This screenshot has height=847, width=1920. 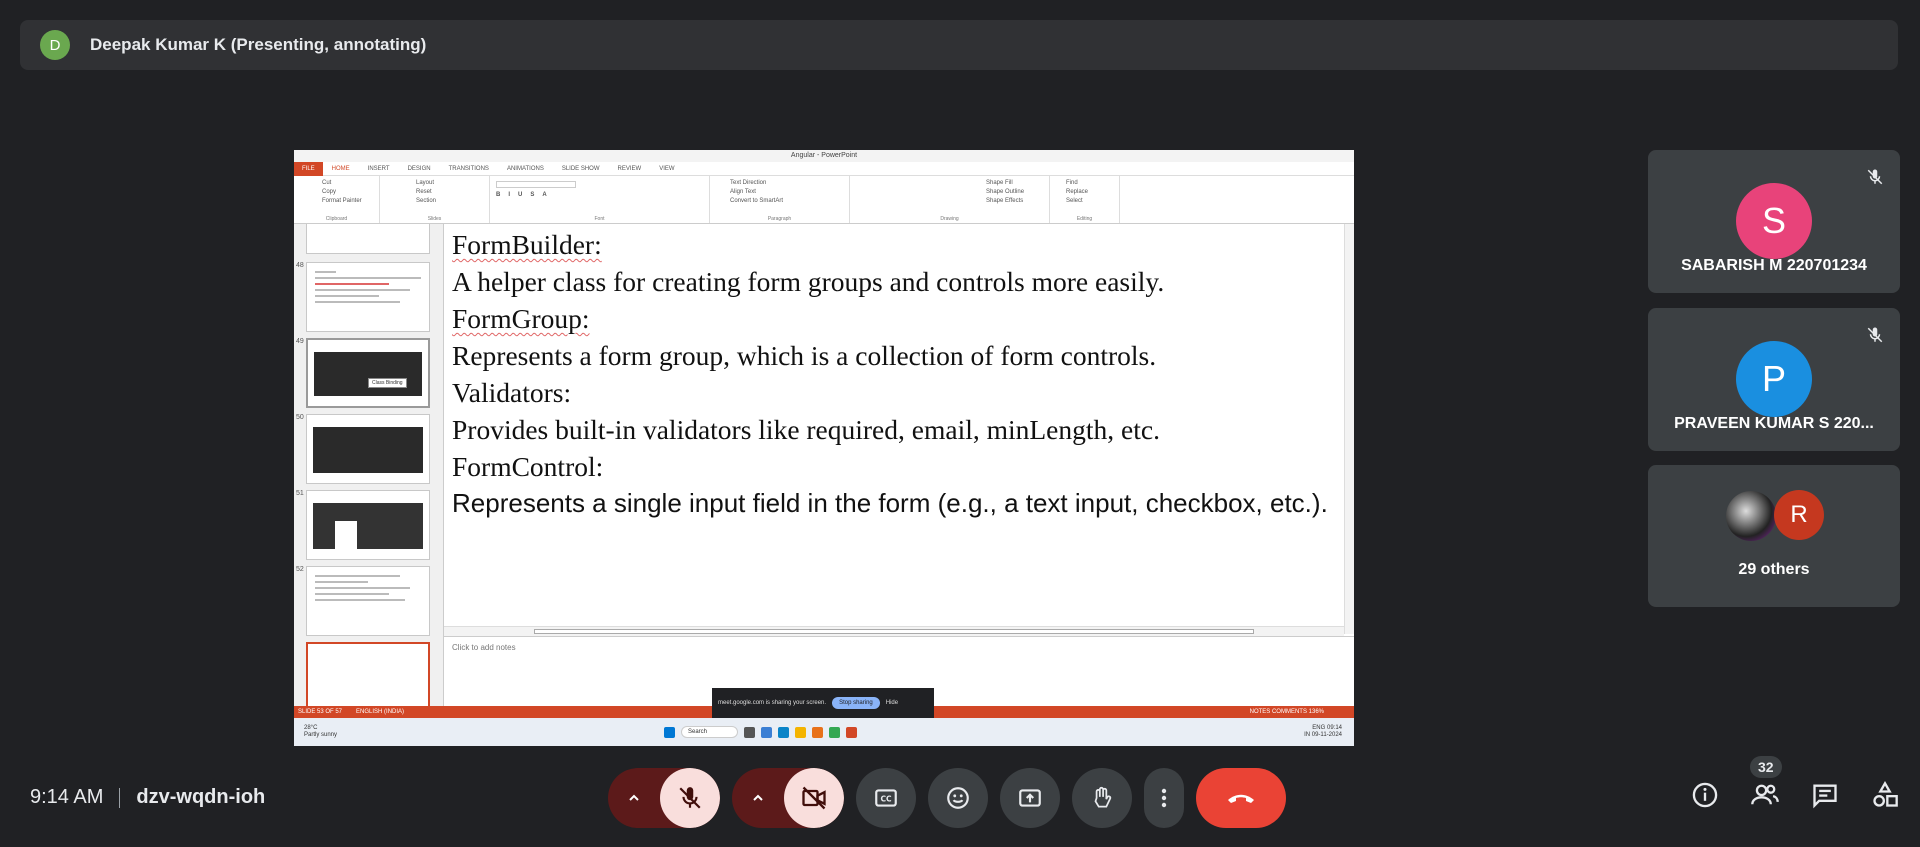 I want to click on layout-button: Layout, so click(x=434, y=183).